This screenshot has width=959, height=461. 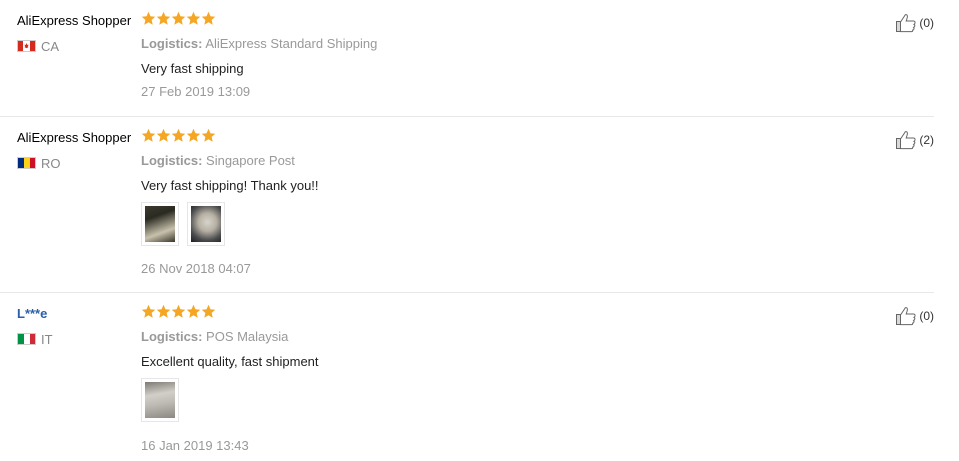 I want to click on logistics-value: POS Malaysia, so click(x=247, y=336).